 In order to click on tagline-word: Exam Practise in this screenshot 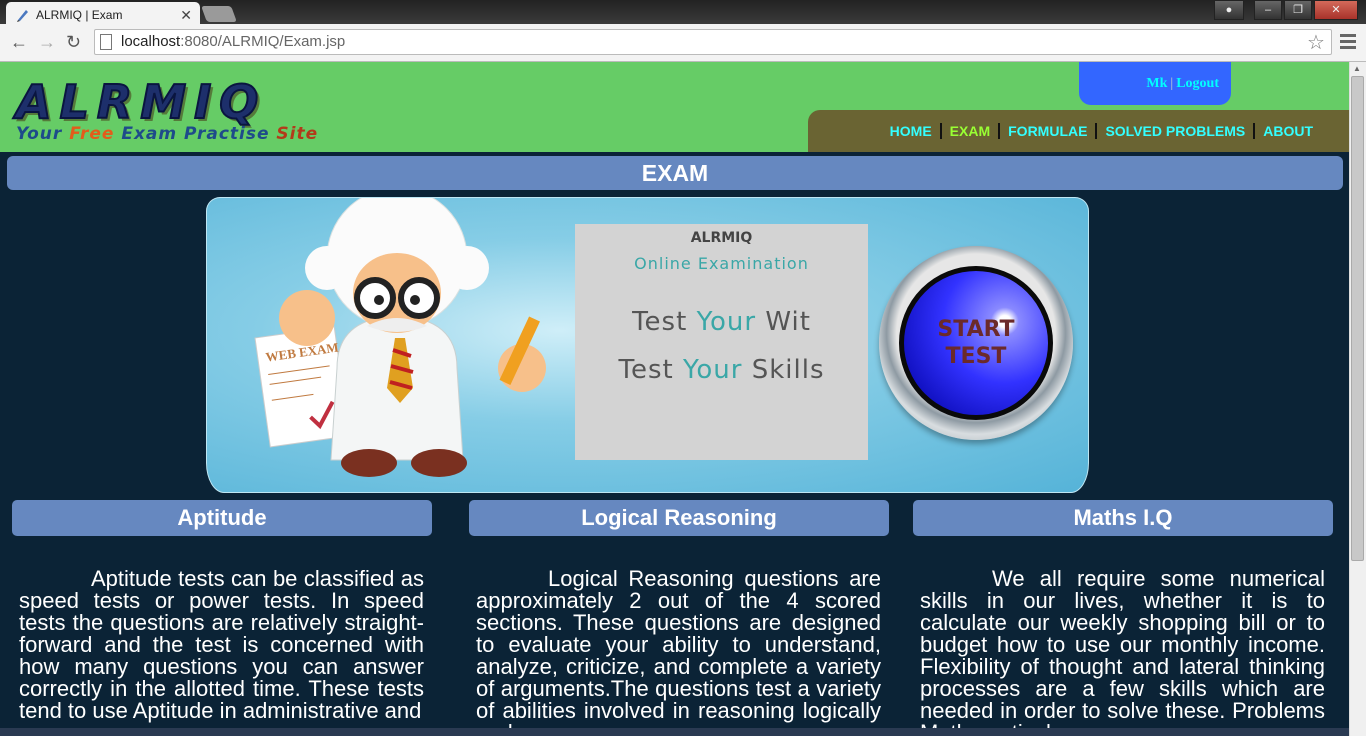, I will do `click(195, 134)`.